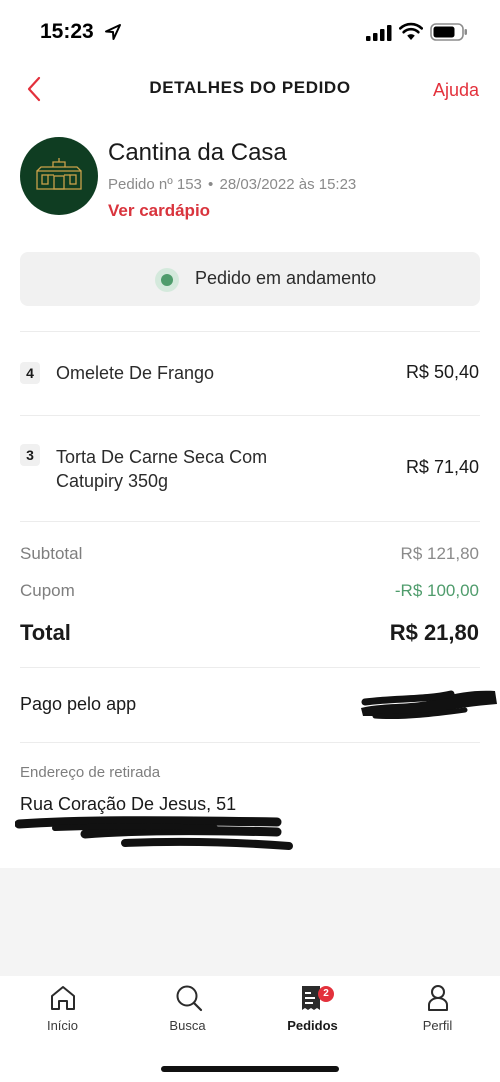 This screenshot has height=1082, width=500. I want to click on payment-label: Pago pelo app, so click(78, 704).